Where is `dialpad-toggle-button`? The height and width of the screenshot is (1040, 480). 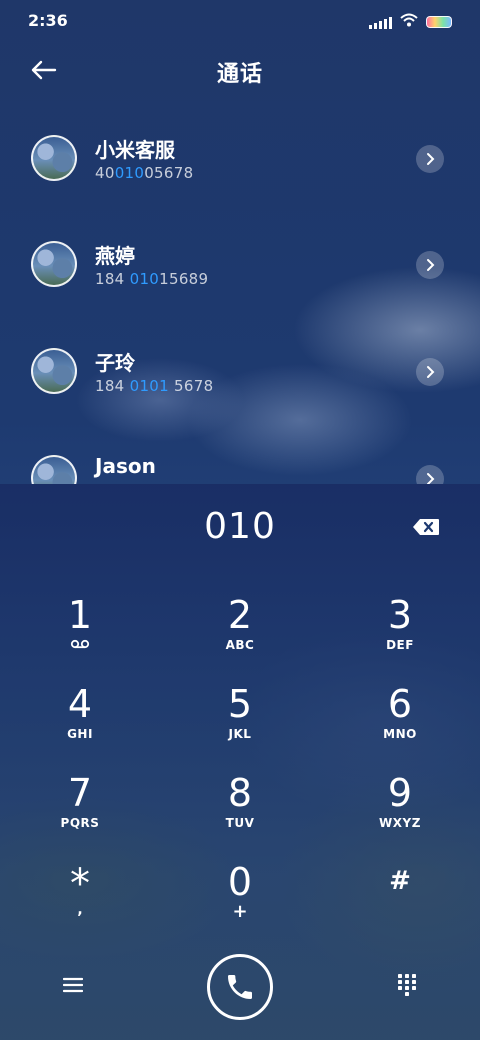 dialpad-toggle-button is located at coordinates (407, 985).